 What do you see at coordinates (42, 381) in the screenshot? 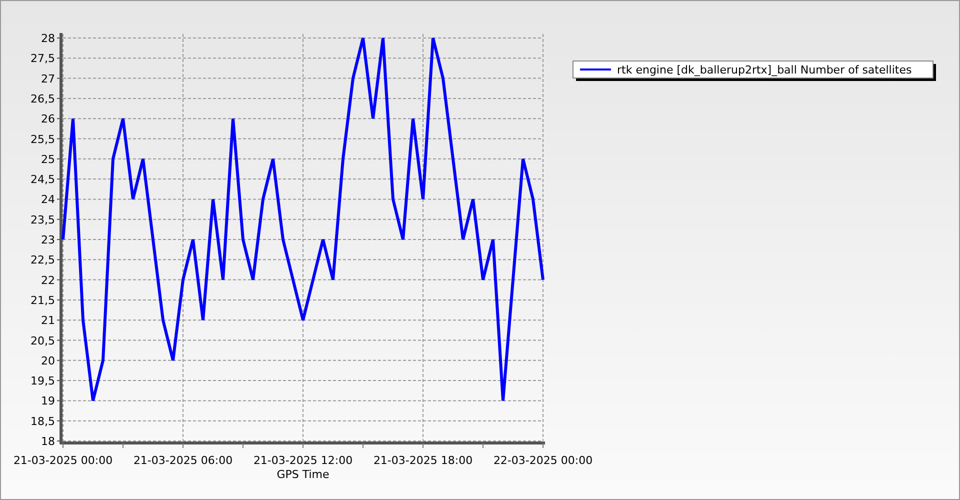
I see `axis-label: 19,5` at bounding box center [42, 381].